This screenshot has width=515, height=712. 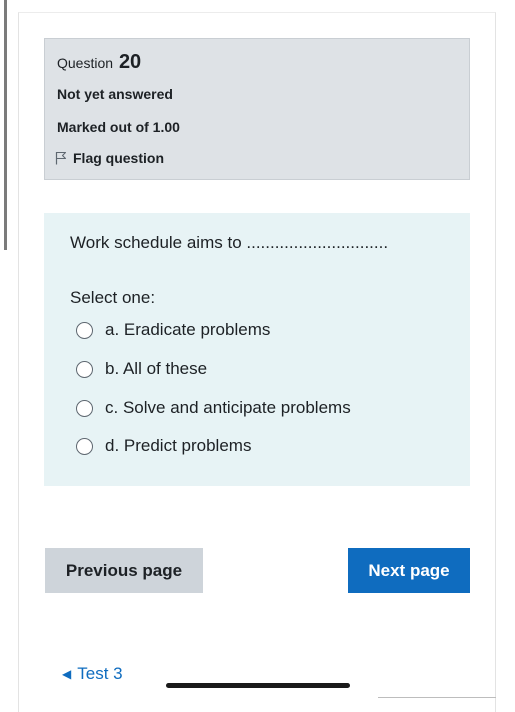 I want to click on flag-question-link: Flag question, so click(x=109, y=158).